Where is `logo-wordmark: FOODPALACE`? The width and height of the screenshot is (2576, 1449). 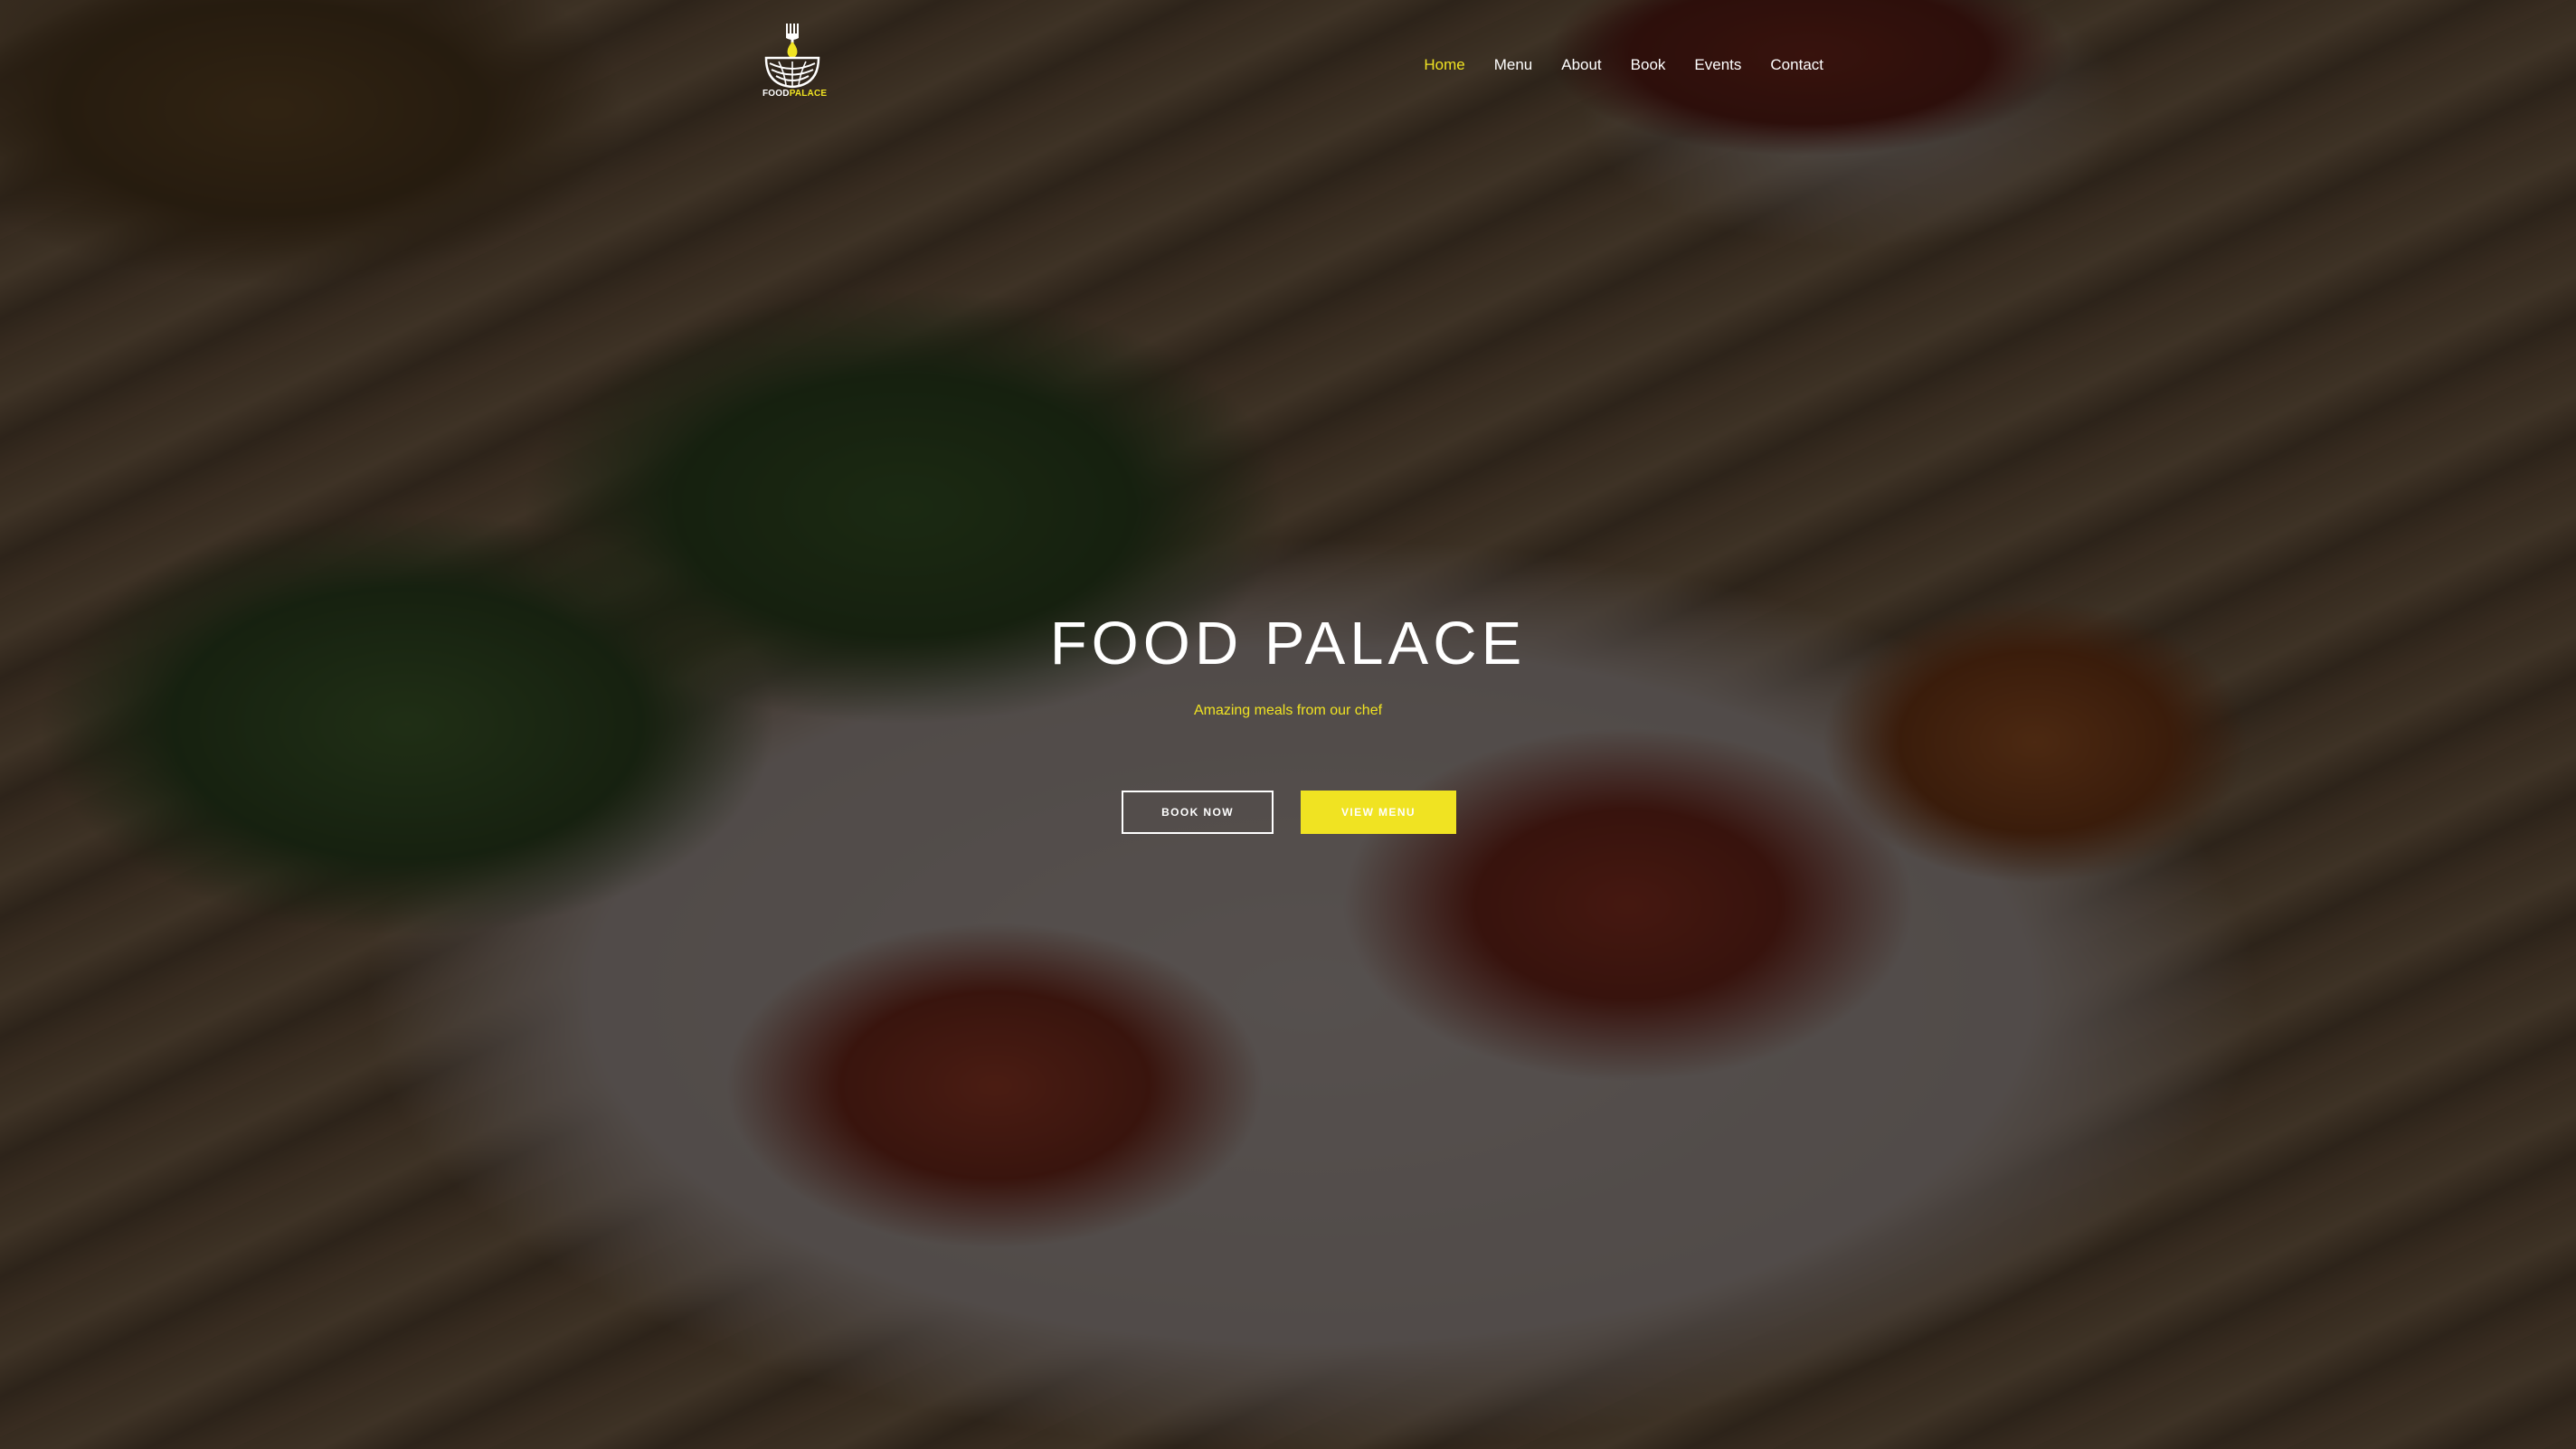
logo-wordmark: FOODPALACE is located at coordinates (794, 94).